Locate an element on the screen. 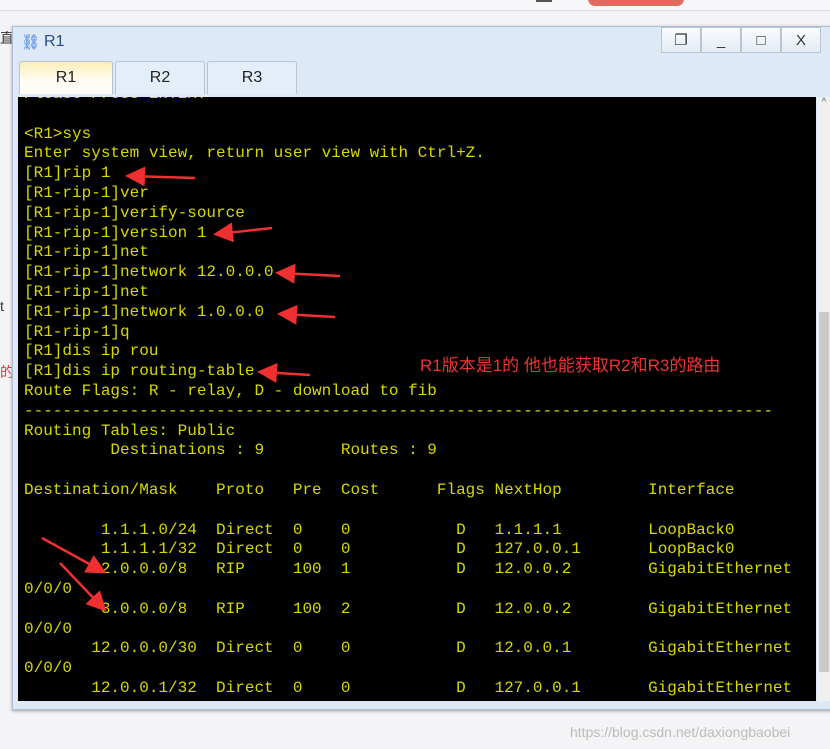 This screenshot has height=749, width=830. watermark: https://blog.csdn.net/daxiongbaobei is located at coordinates (680, 732).